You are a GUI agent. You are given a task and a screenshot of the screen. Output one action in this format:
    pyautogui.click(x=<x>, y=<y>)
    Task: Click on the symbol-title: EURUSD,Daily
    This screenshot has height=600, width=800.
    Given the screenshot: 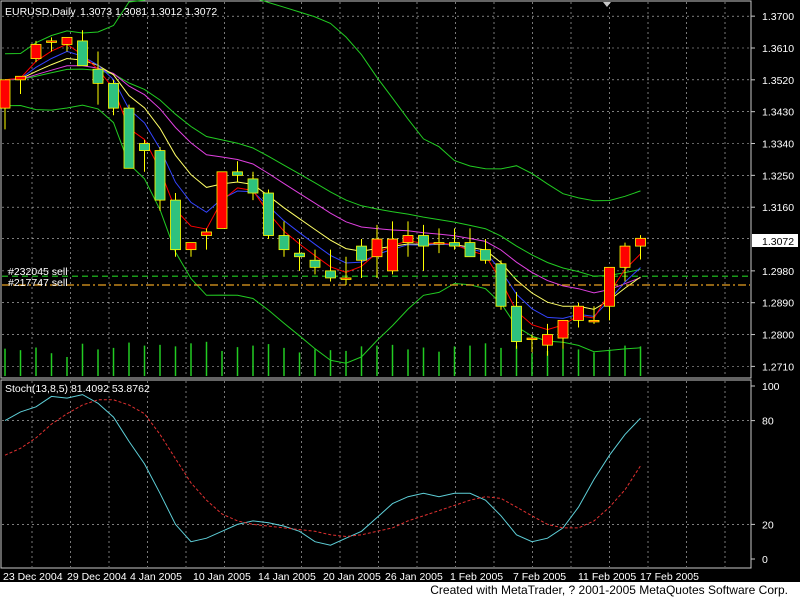 What is the action you would take?
    pyautogui.click(x=40, y=12)
    